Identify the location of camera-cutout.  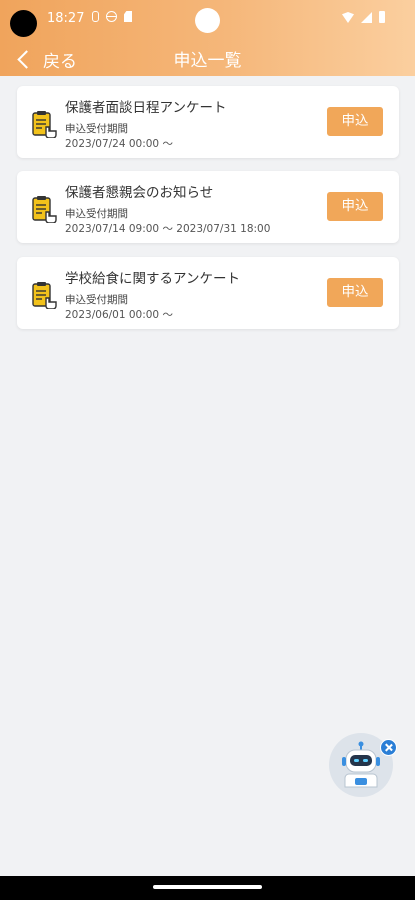
(23, 23).